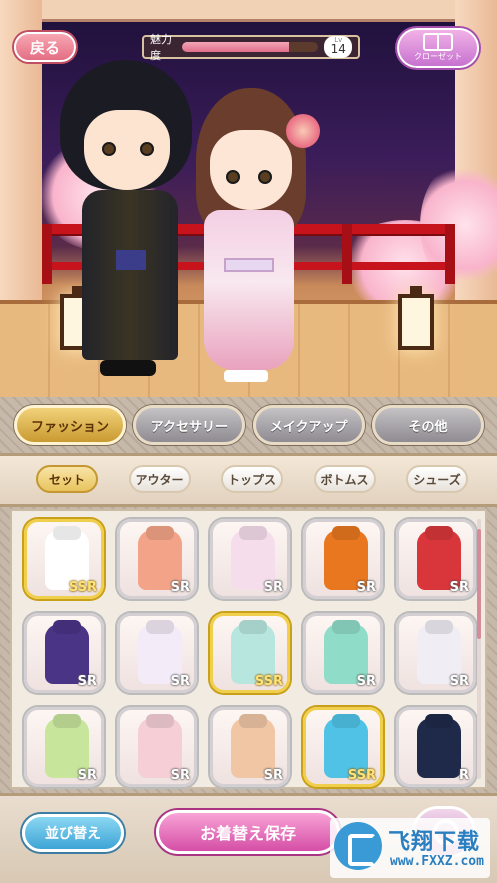 The image size is (497, 883). What do you see at coordinates (416, 318) in the screenshot?
I see `lantern` at bounding box center [416, 318].